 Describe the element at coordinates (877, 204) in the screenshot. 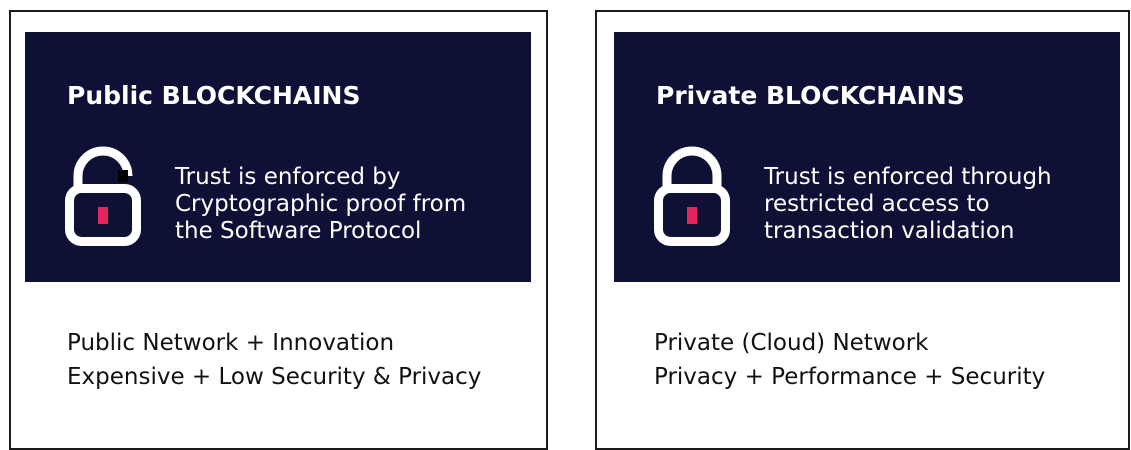

I see `description-line: restricted access to` at that location.